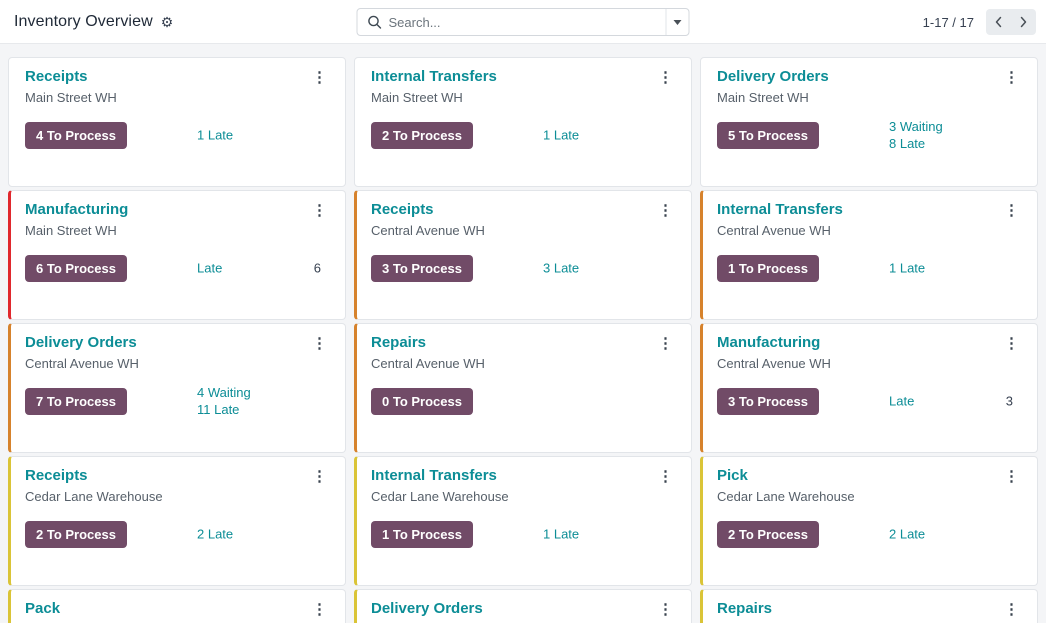 Image resolution: width=1046 pixels, height=623 pixels. Describe the element at coordinates (523, 388) in the screenshot. I see `kanban-card: Repairs Central Avenue WH ⋮ 0 To Process` at that location.